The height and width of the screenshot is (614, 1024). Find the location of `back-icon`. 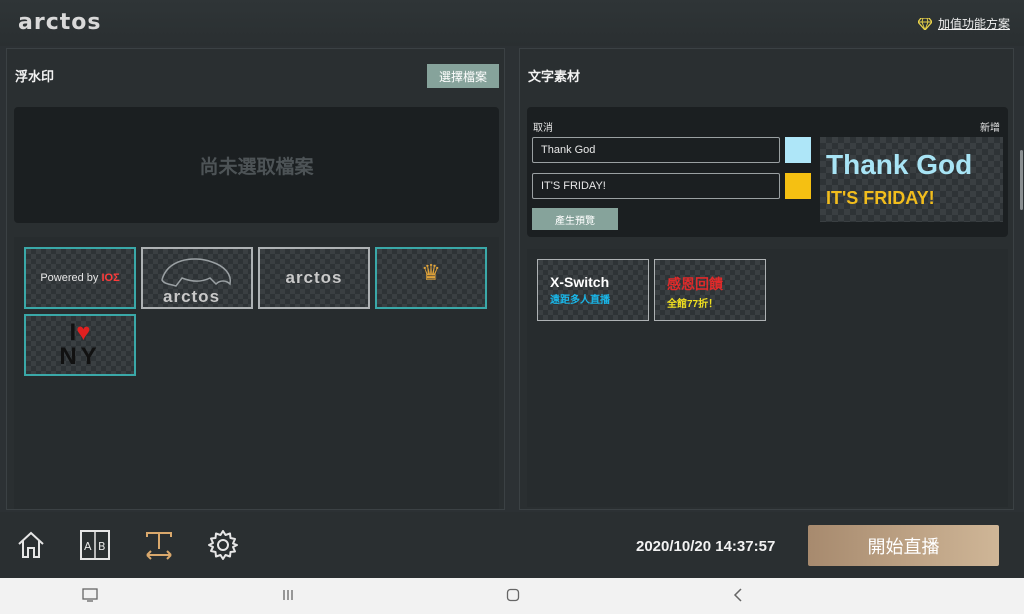

back-icon is located at coordinates (738, 595).